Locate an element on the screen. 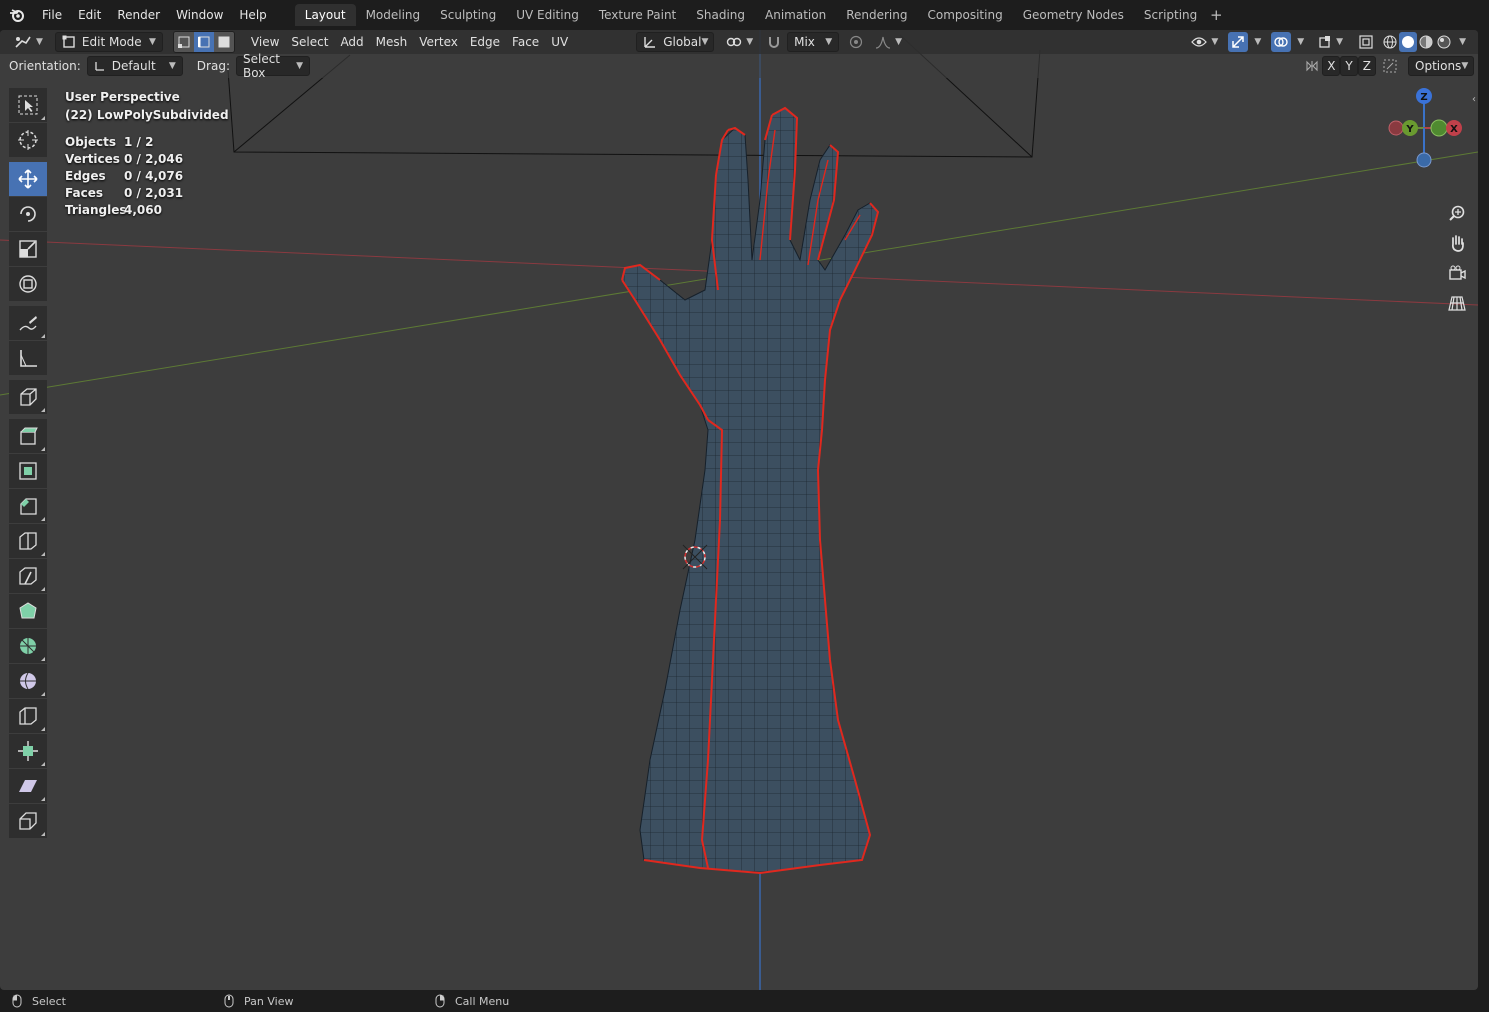 This screenshot has height=1012, width=1489. edge-select-button is located at coordinates (203, 42).